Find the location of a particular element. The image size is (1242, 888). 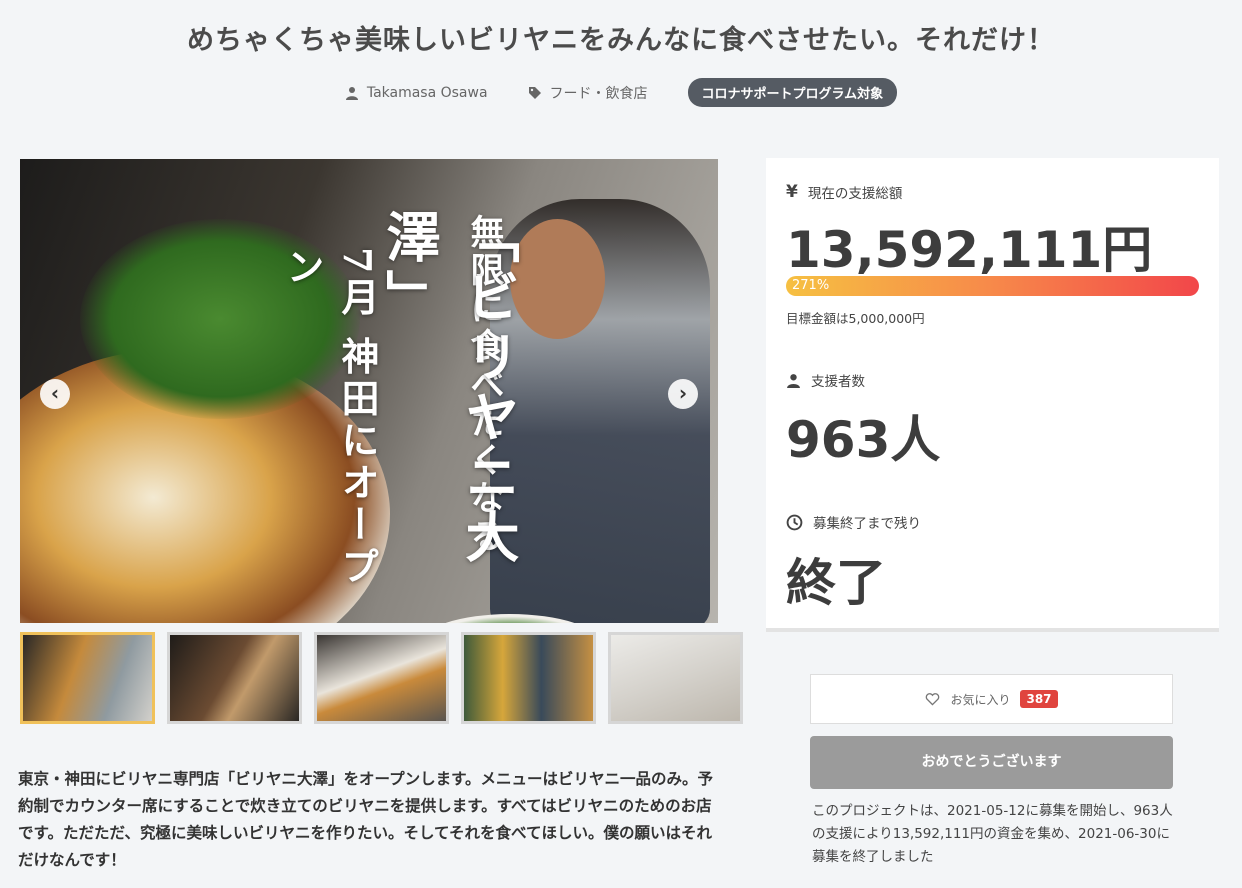

congrats-button: おめでとうございます is located at coordinates (991, 762).